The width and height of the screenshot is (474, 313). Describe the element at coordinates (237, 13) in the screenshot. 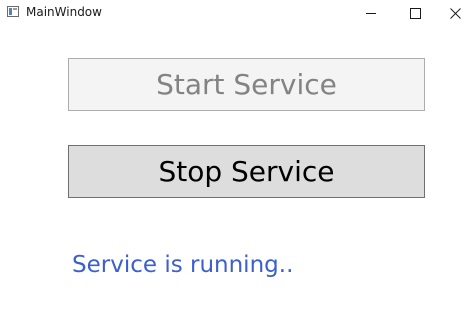

I see `title-bar: MainWindow` at that location.